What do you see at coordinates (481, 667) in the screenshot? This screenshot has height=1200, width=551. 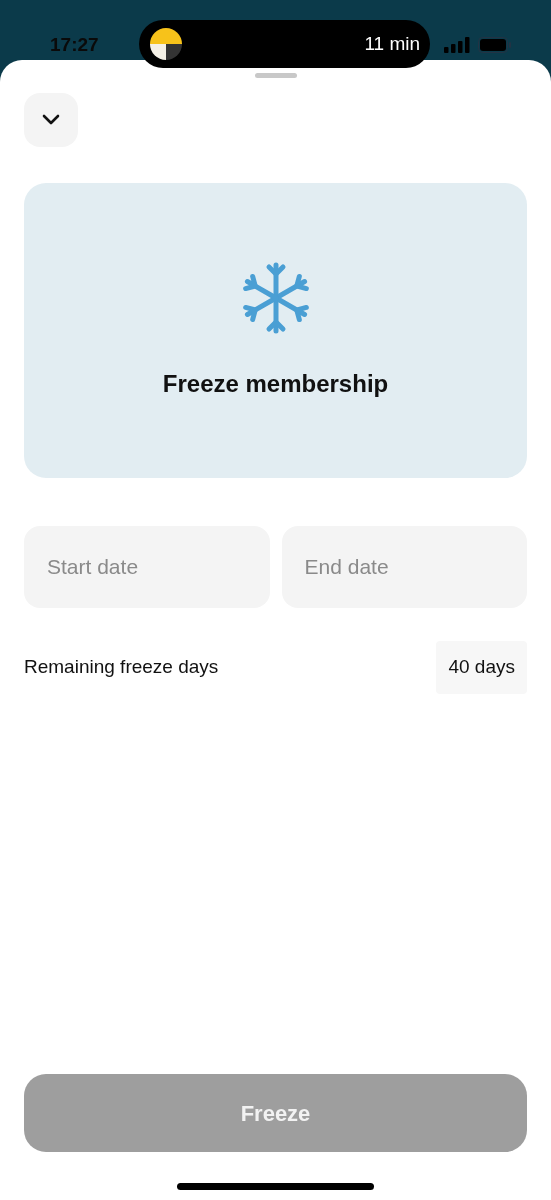 I see `remaining-days-value: 40 days` at bounding box center [481, 667].